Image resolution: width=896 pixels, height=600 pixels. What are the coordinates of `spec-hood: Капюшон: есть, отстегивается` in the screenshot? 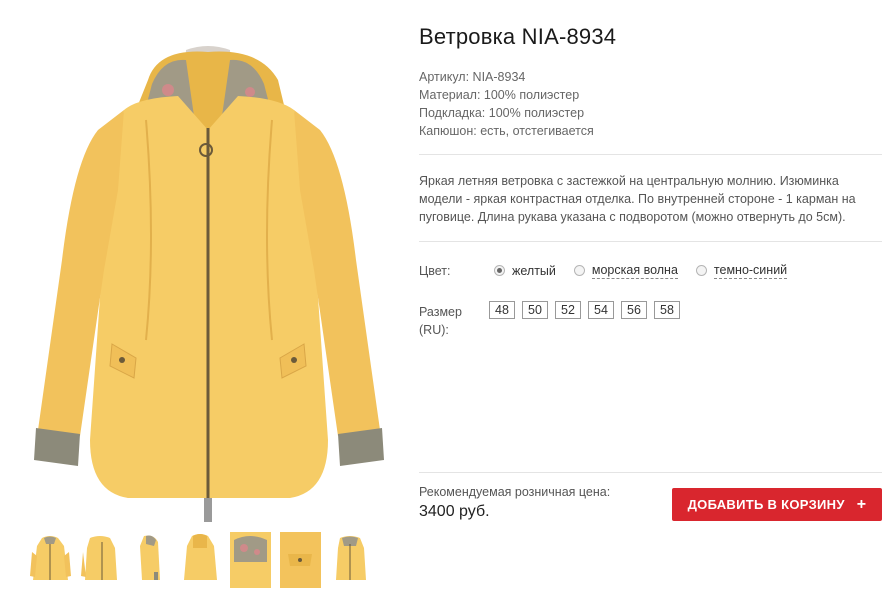 It's located at (506, 131).